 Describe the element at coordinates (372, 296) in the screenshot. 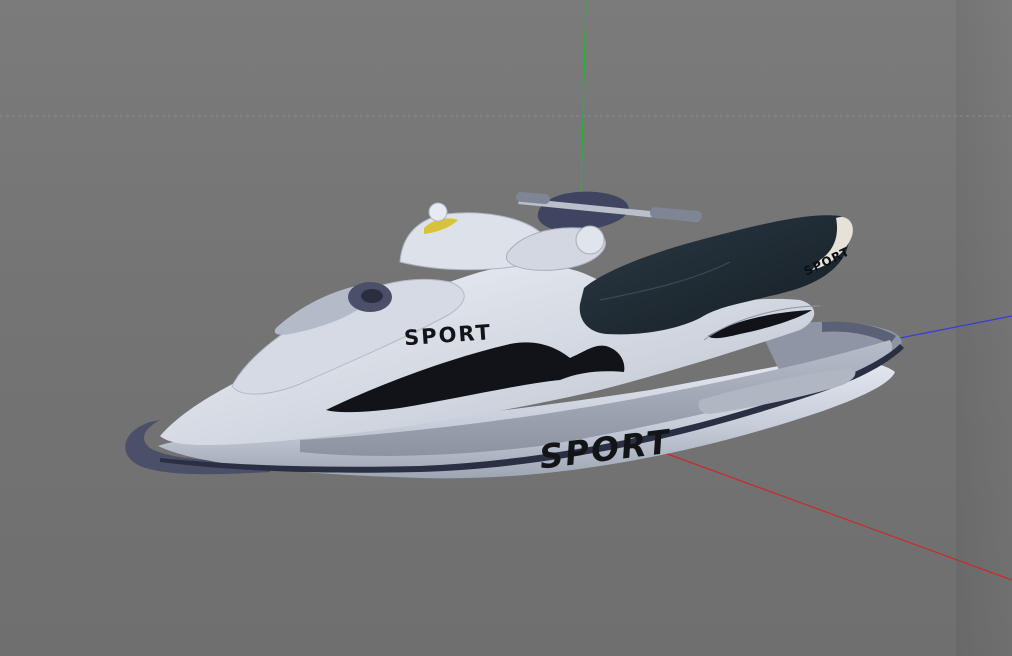

I see `gauge-display` at that location.